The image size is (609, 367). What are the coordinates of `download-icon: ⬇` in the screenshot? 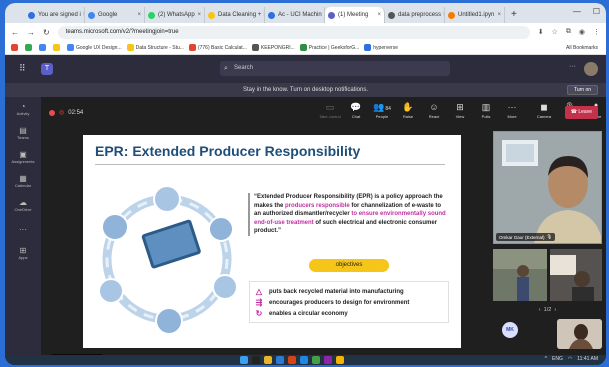 It's located at (541, 32).